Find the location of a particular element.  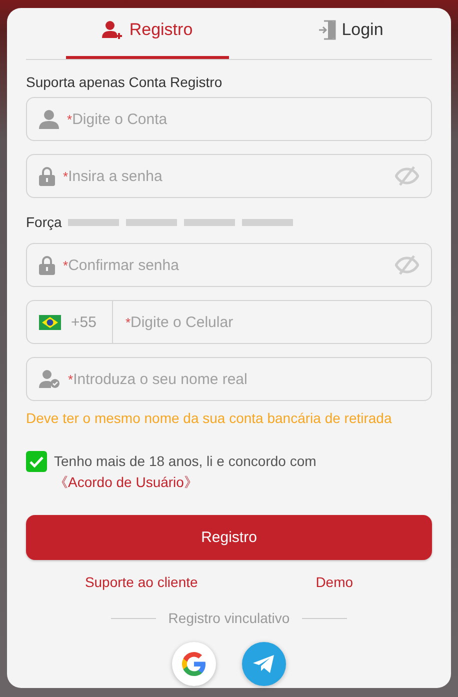

input-field: *Insira a senha is located at coordinates (229, 176).